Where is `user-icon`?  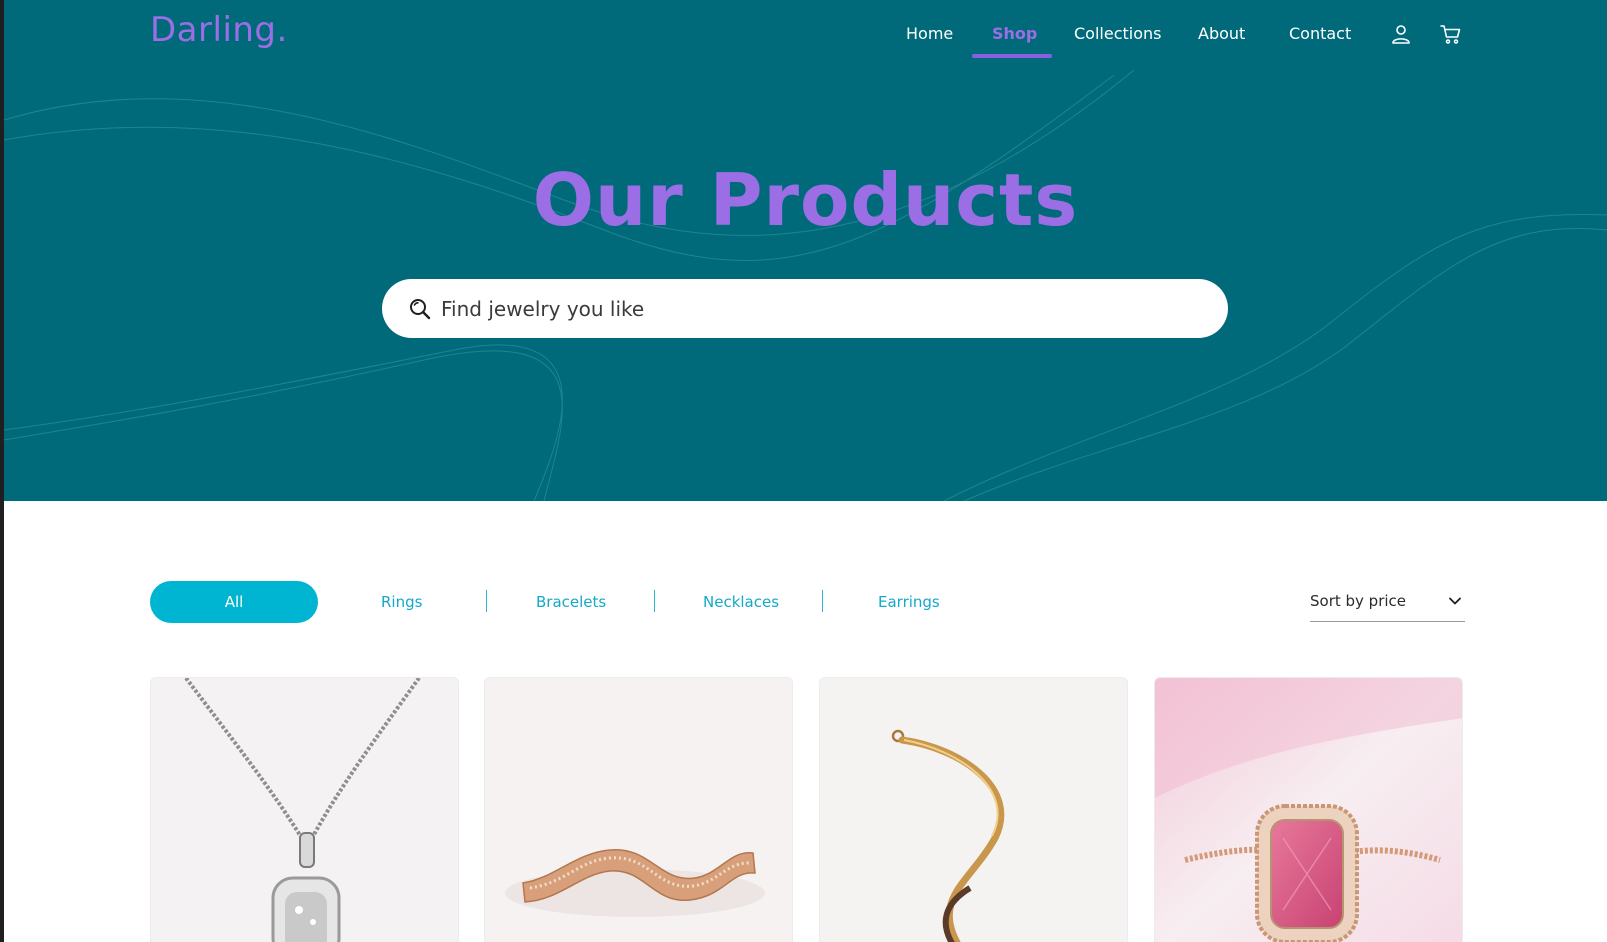
user-icon is located at coordinates (1401, 34).